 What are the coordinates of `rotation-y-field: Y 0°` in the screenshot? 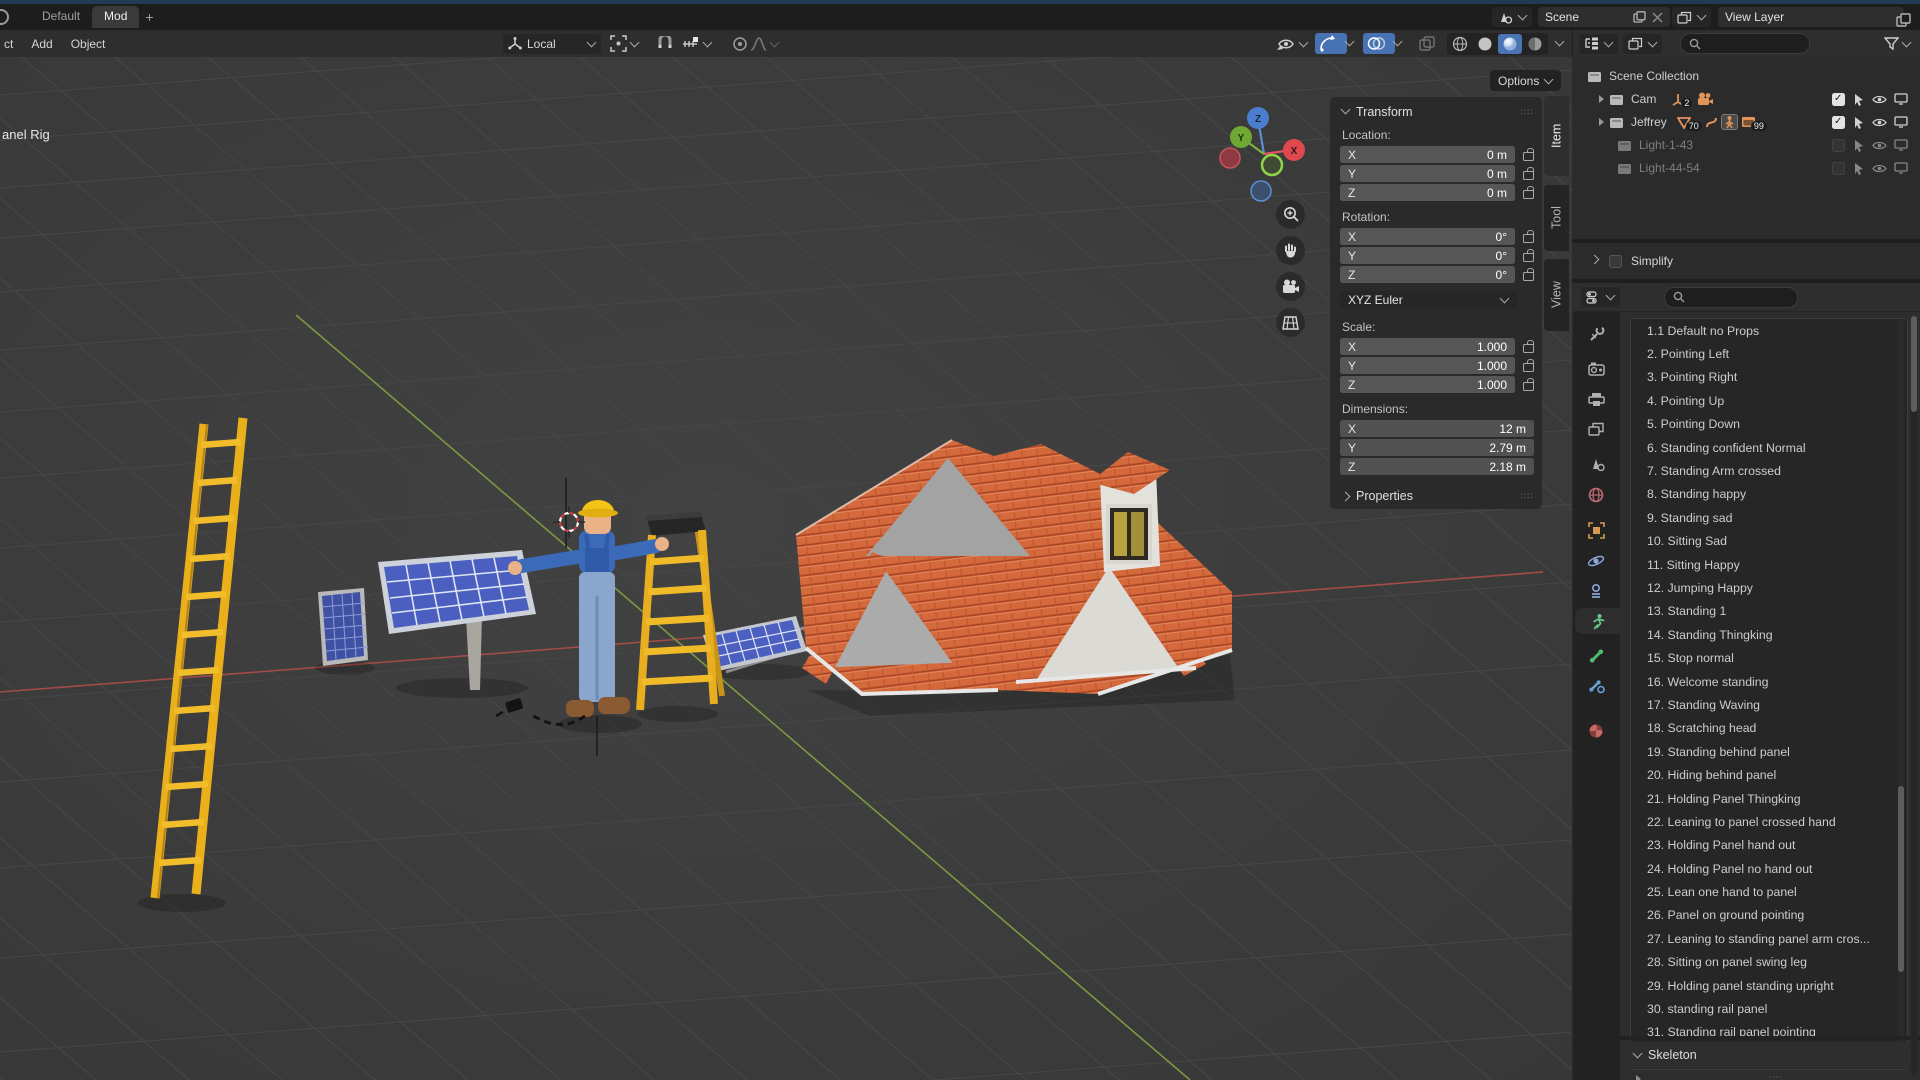 It's located at (1427, 255).